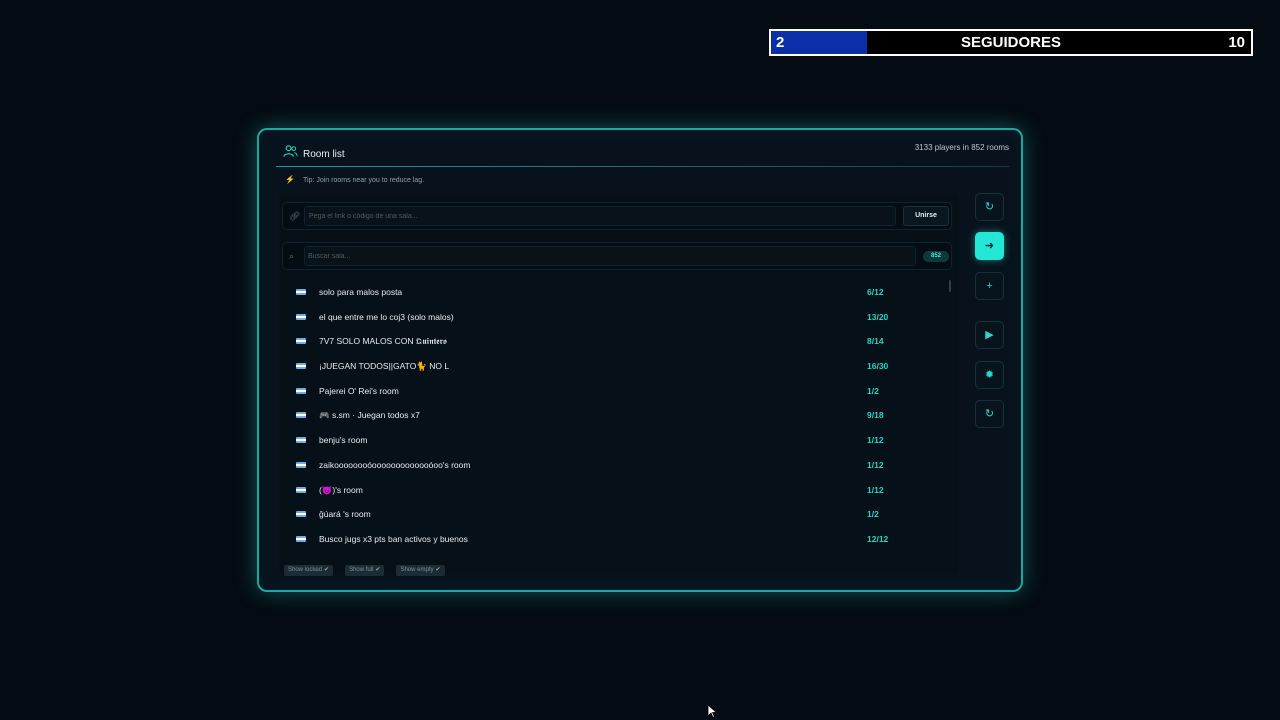 Image resolution: width=1280 pixels, height=720 pixels. Describe the element at coordinates (878, 538) in the screenshot. I see `room-player-count: 12/12` at that location.